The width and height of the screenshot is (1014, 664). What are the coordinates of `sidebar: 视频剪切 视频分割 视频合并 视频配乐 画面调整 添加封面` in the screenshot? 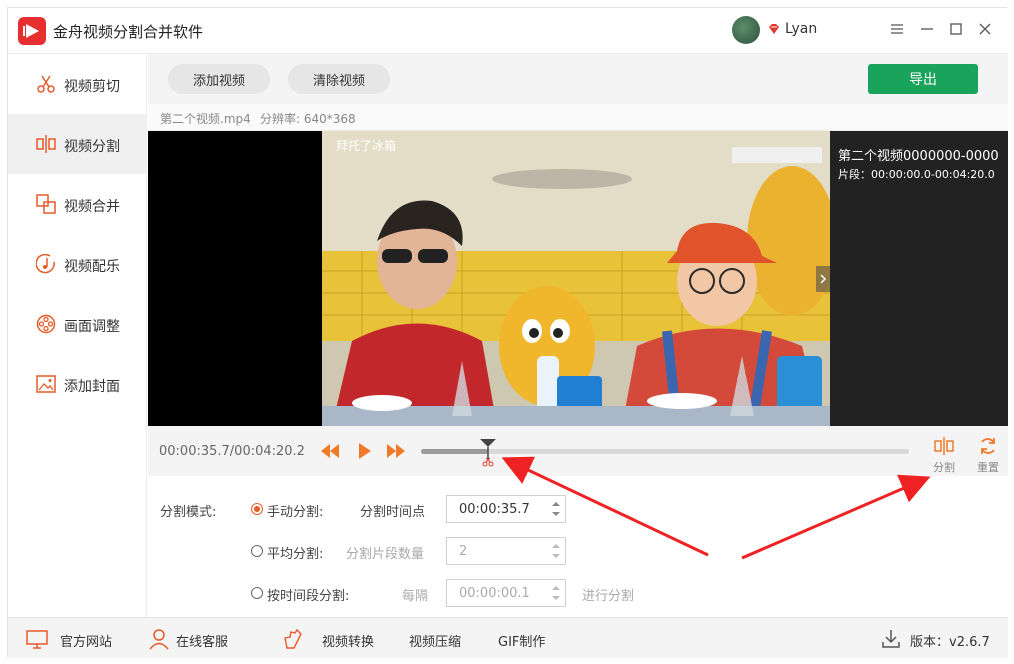 It's located at (77, 335).